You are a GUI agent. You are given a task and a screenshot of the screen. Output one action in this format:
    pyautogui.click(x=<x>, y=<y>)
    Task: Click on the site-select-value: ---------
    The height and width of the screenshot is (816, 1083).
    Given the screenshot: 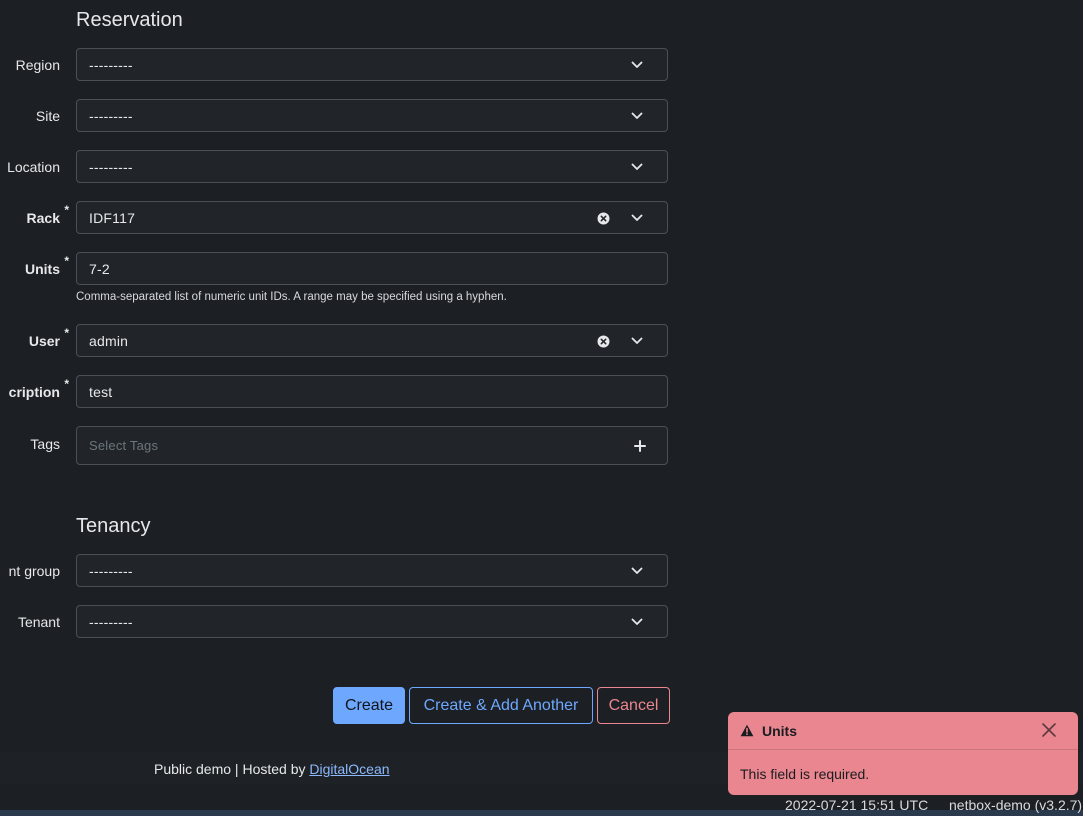 What is the action you would take?
    pyautogui.click(x=111, y=116)
    